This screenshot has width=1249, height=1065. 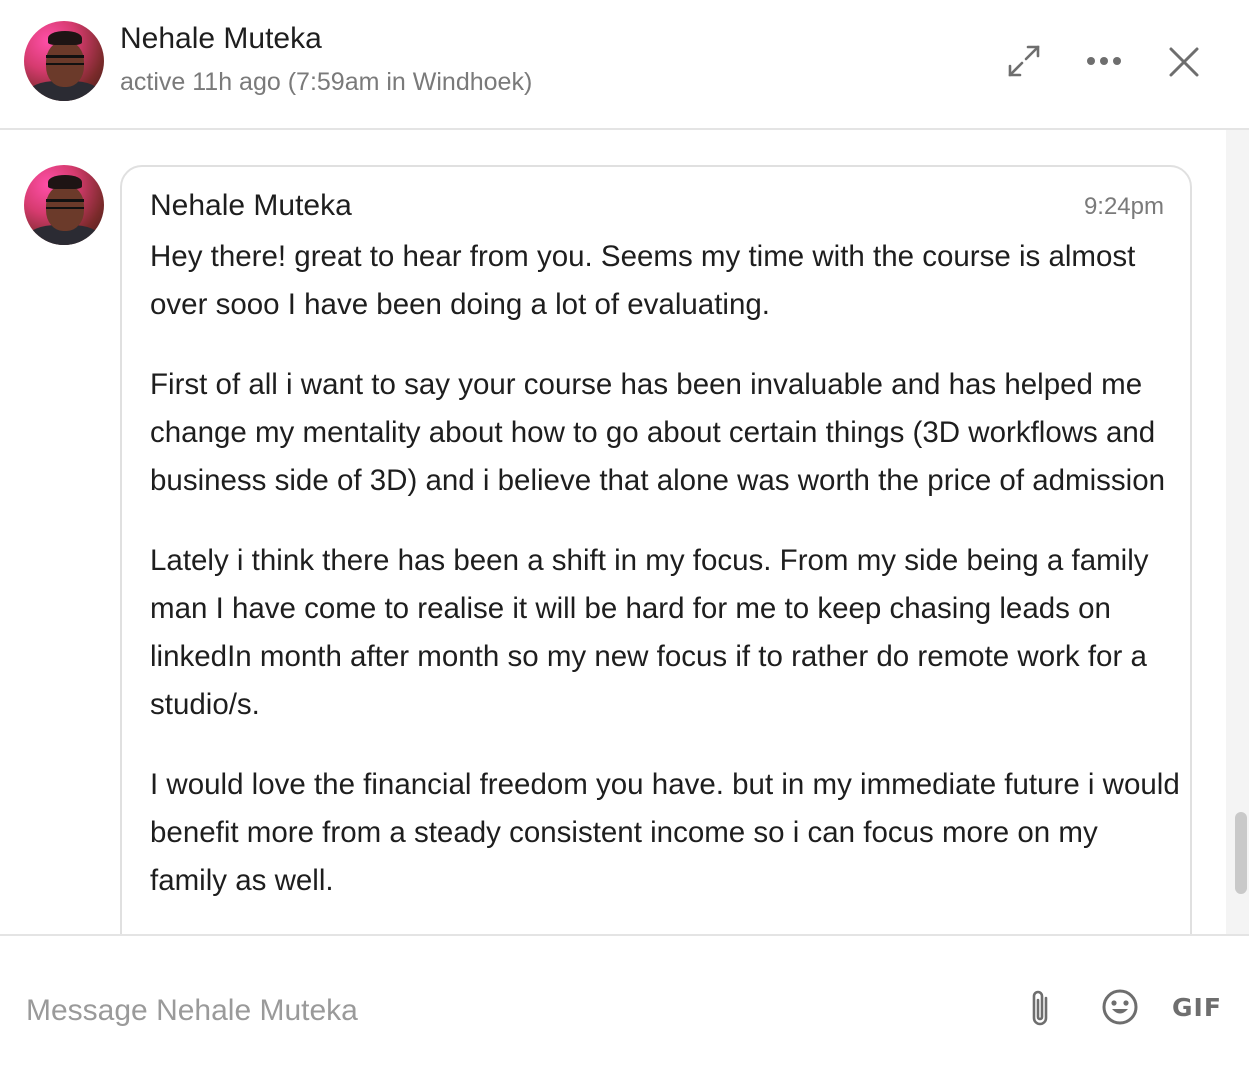 I want to click on avatar, so click(x=64, y=61).